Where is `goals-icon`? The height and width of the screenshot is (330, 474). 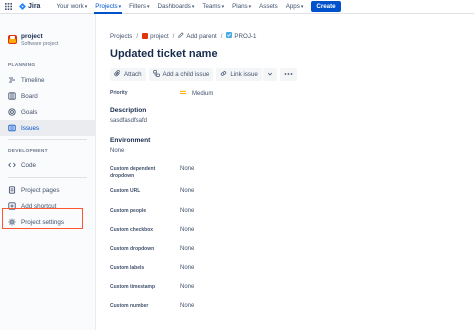 goals-icon is located at coordinates (12, 112).